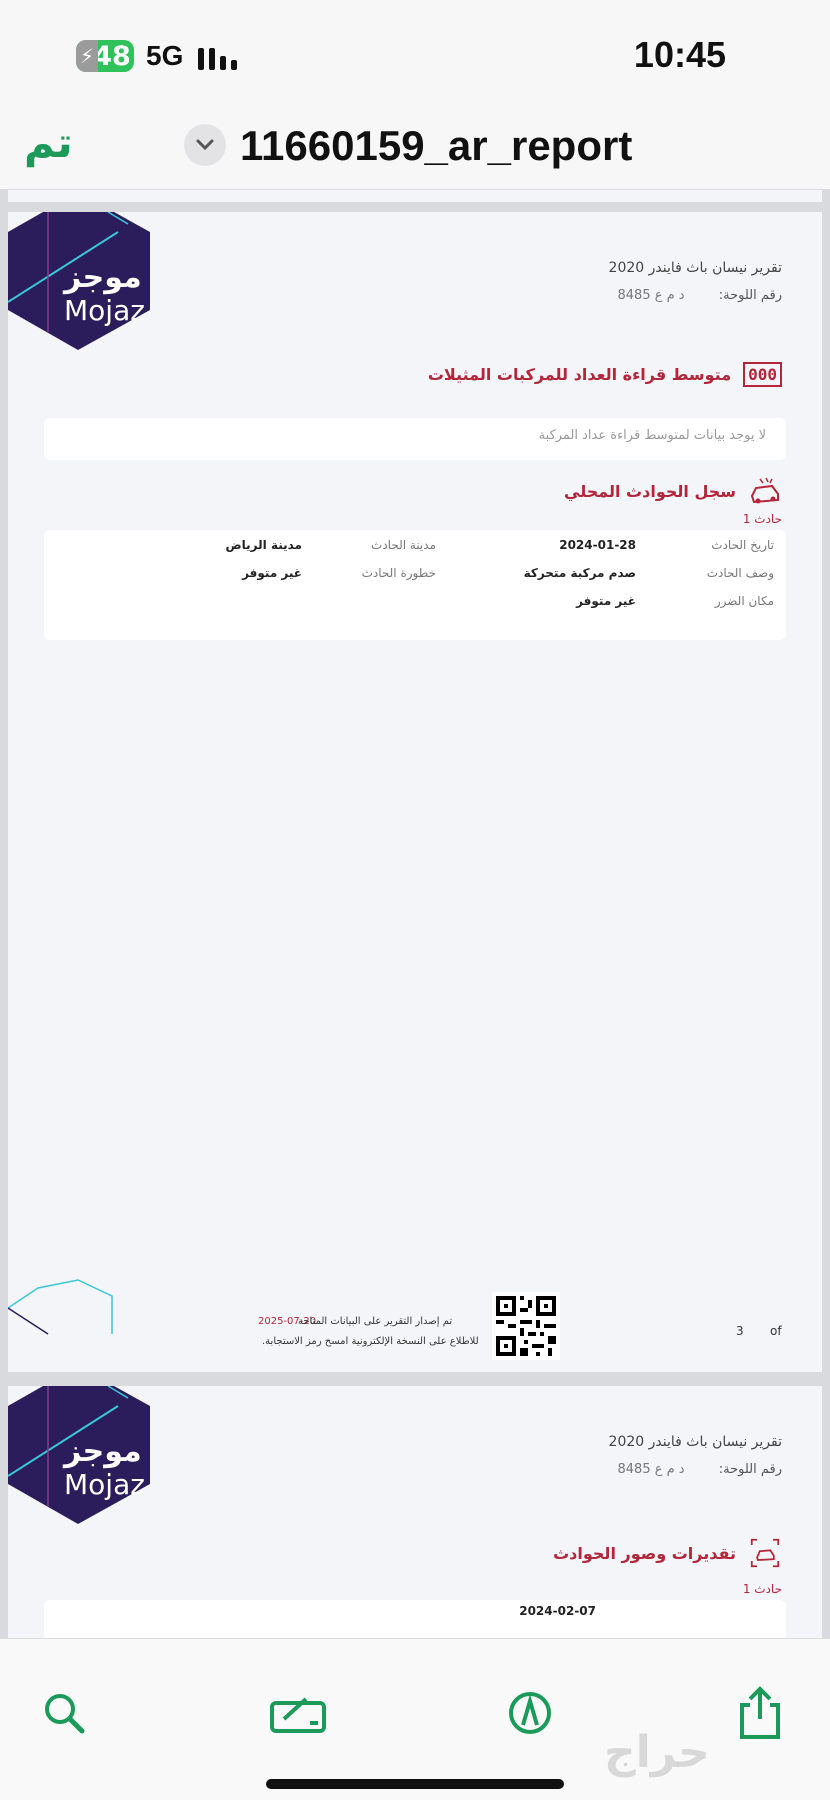 The width and height of the screenshot is (830, 1800). I want to click on accident-desc-label: وصف الحادث, so click(740, 573).